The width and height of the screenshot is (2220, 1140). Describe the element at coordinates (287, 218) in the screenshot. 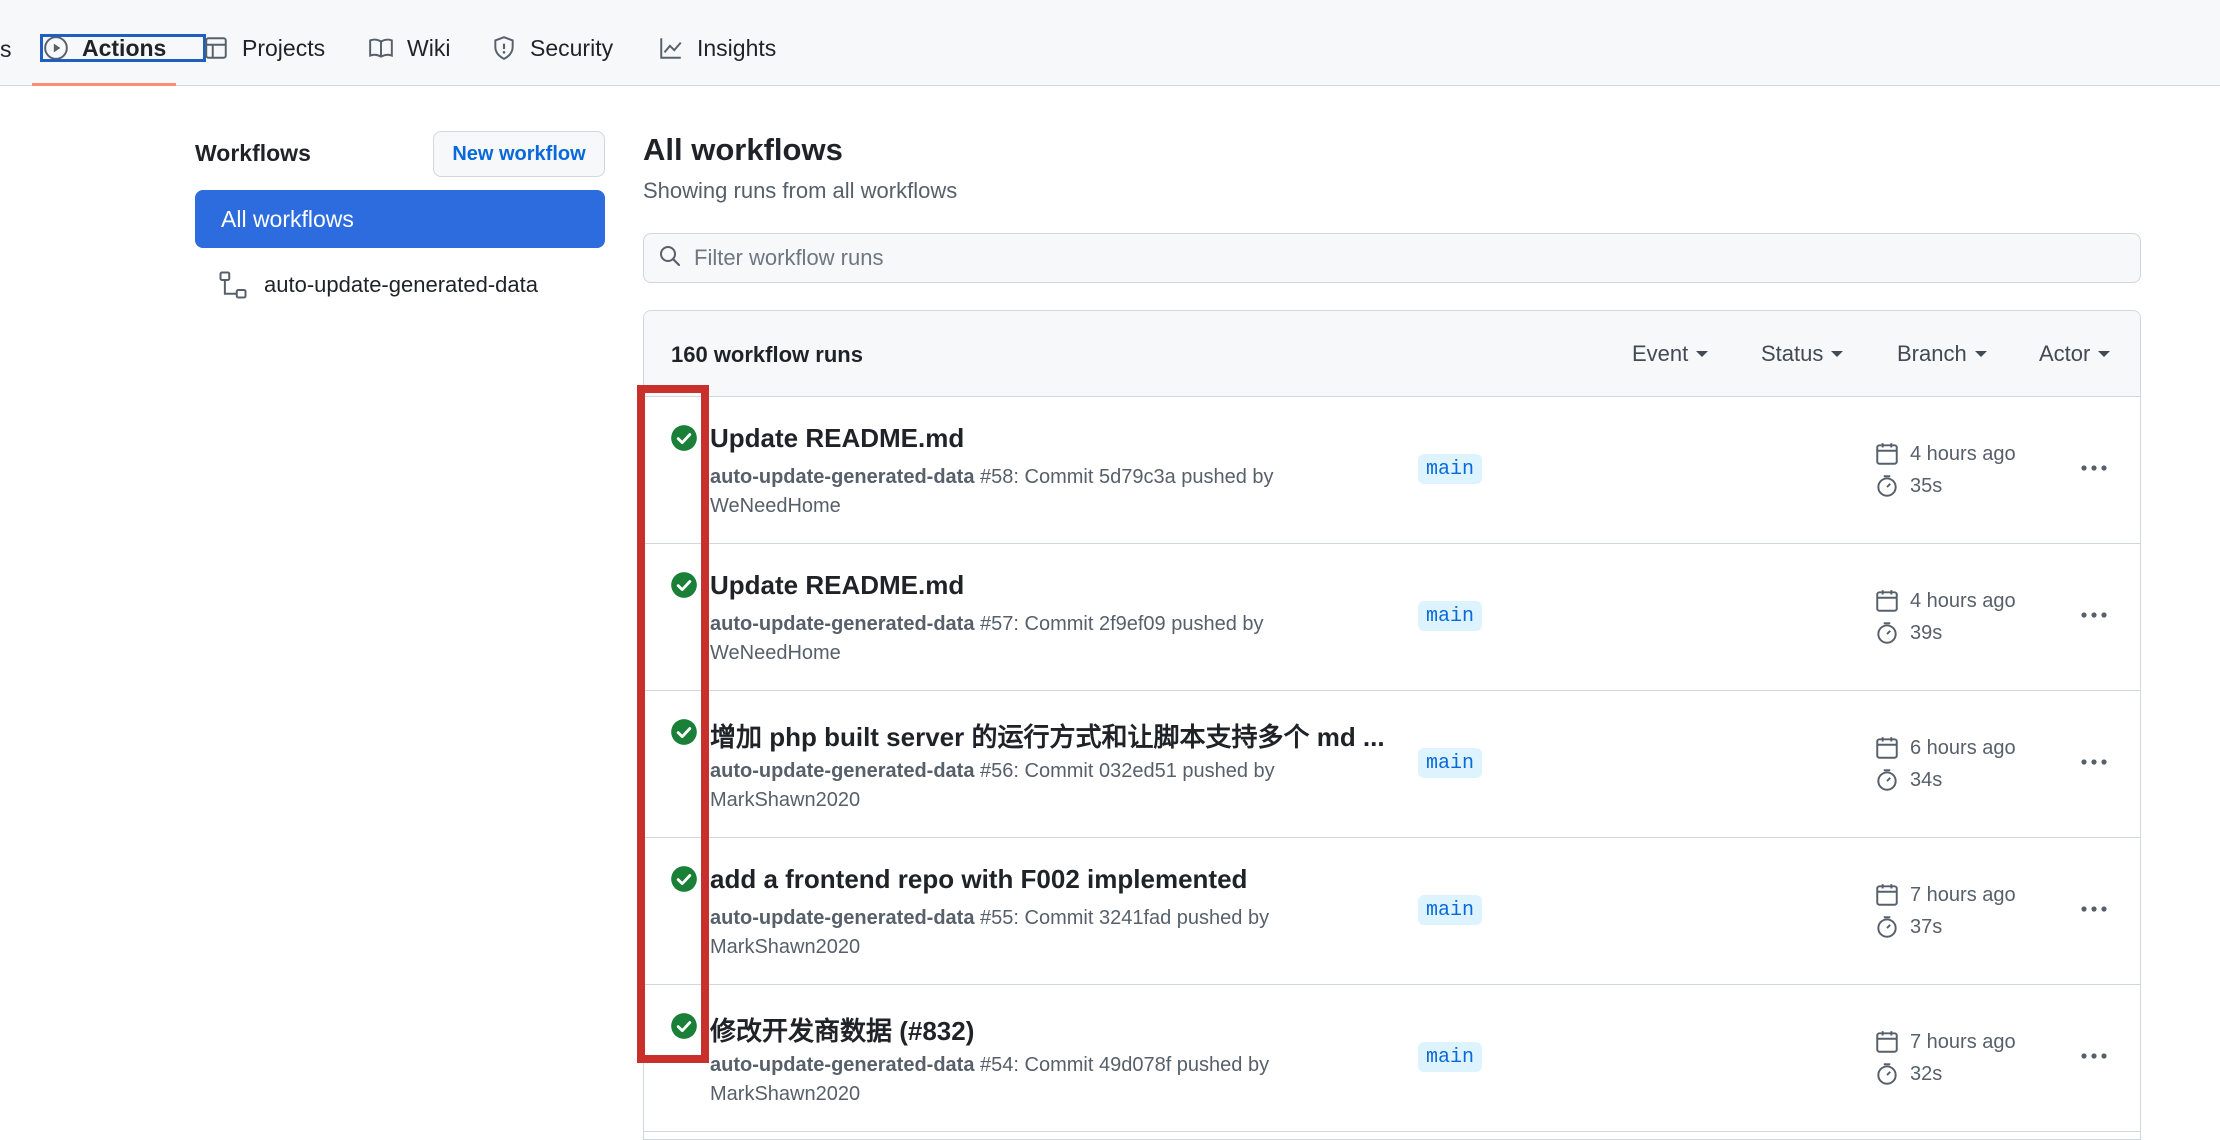

I see `sidebar-item-label: All workflows` at that location.